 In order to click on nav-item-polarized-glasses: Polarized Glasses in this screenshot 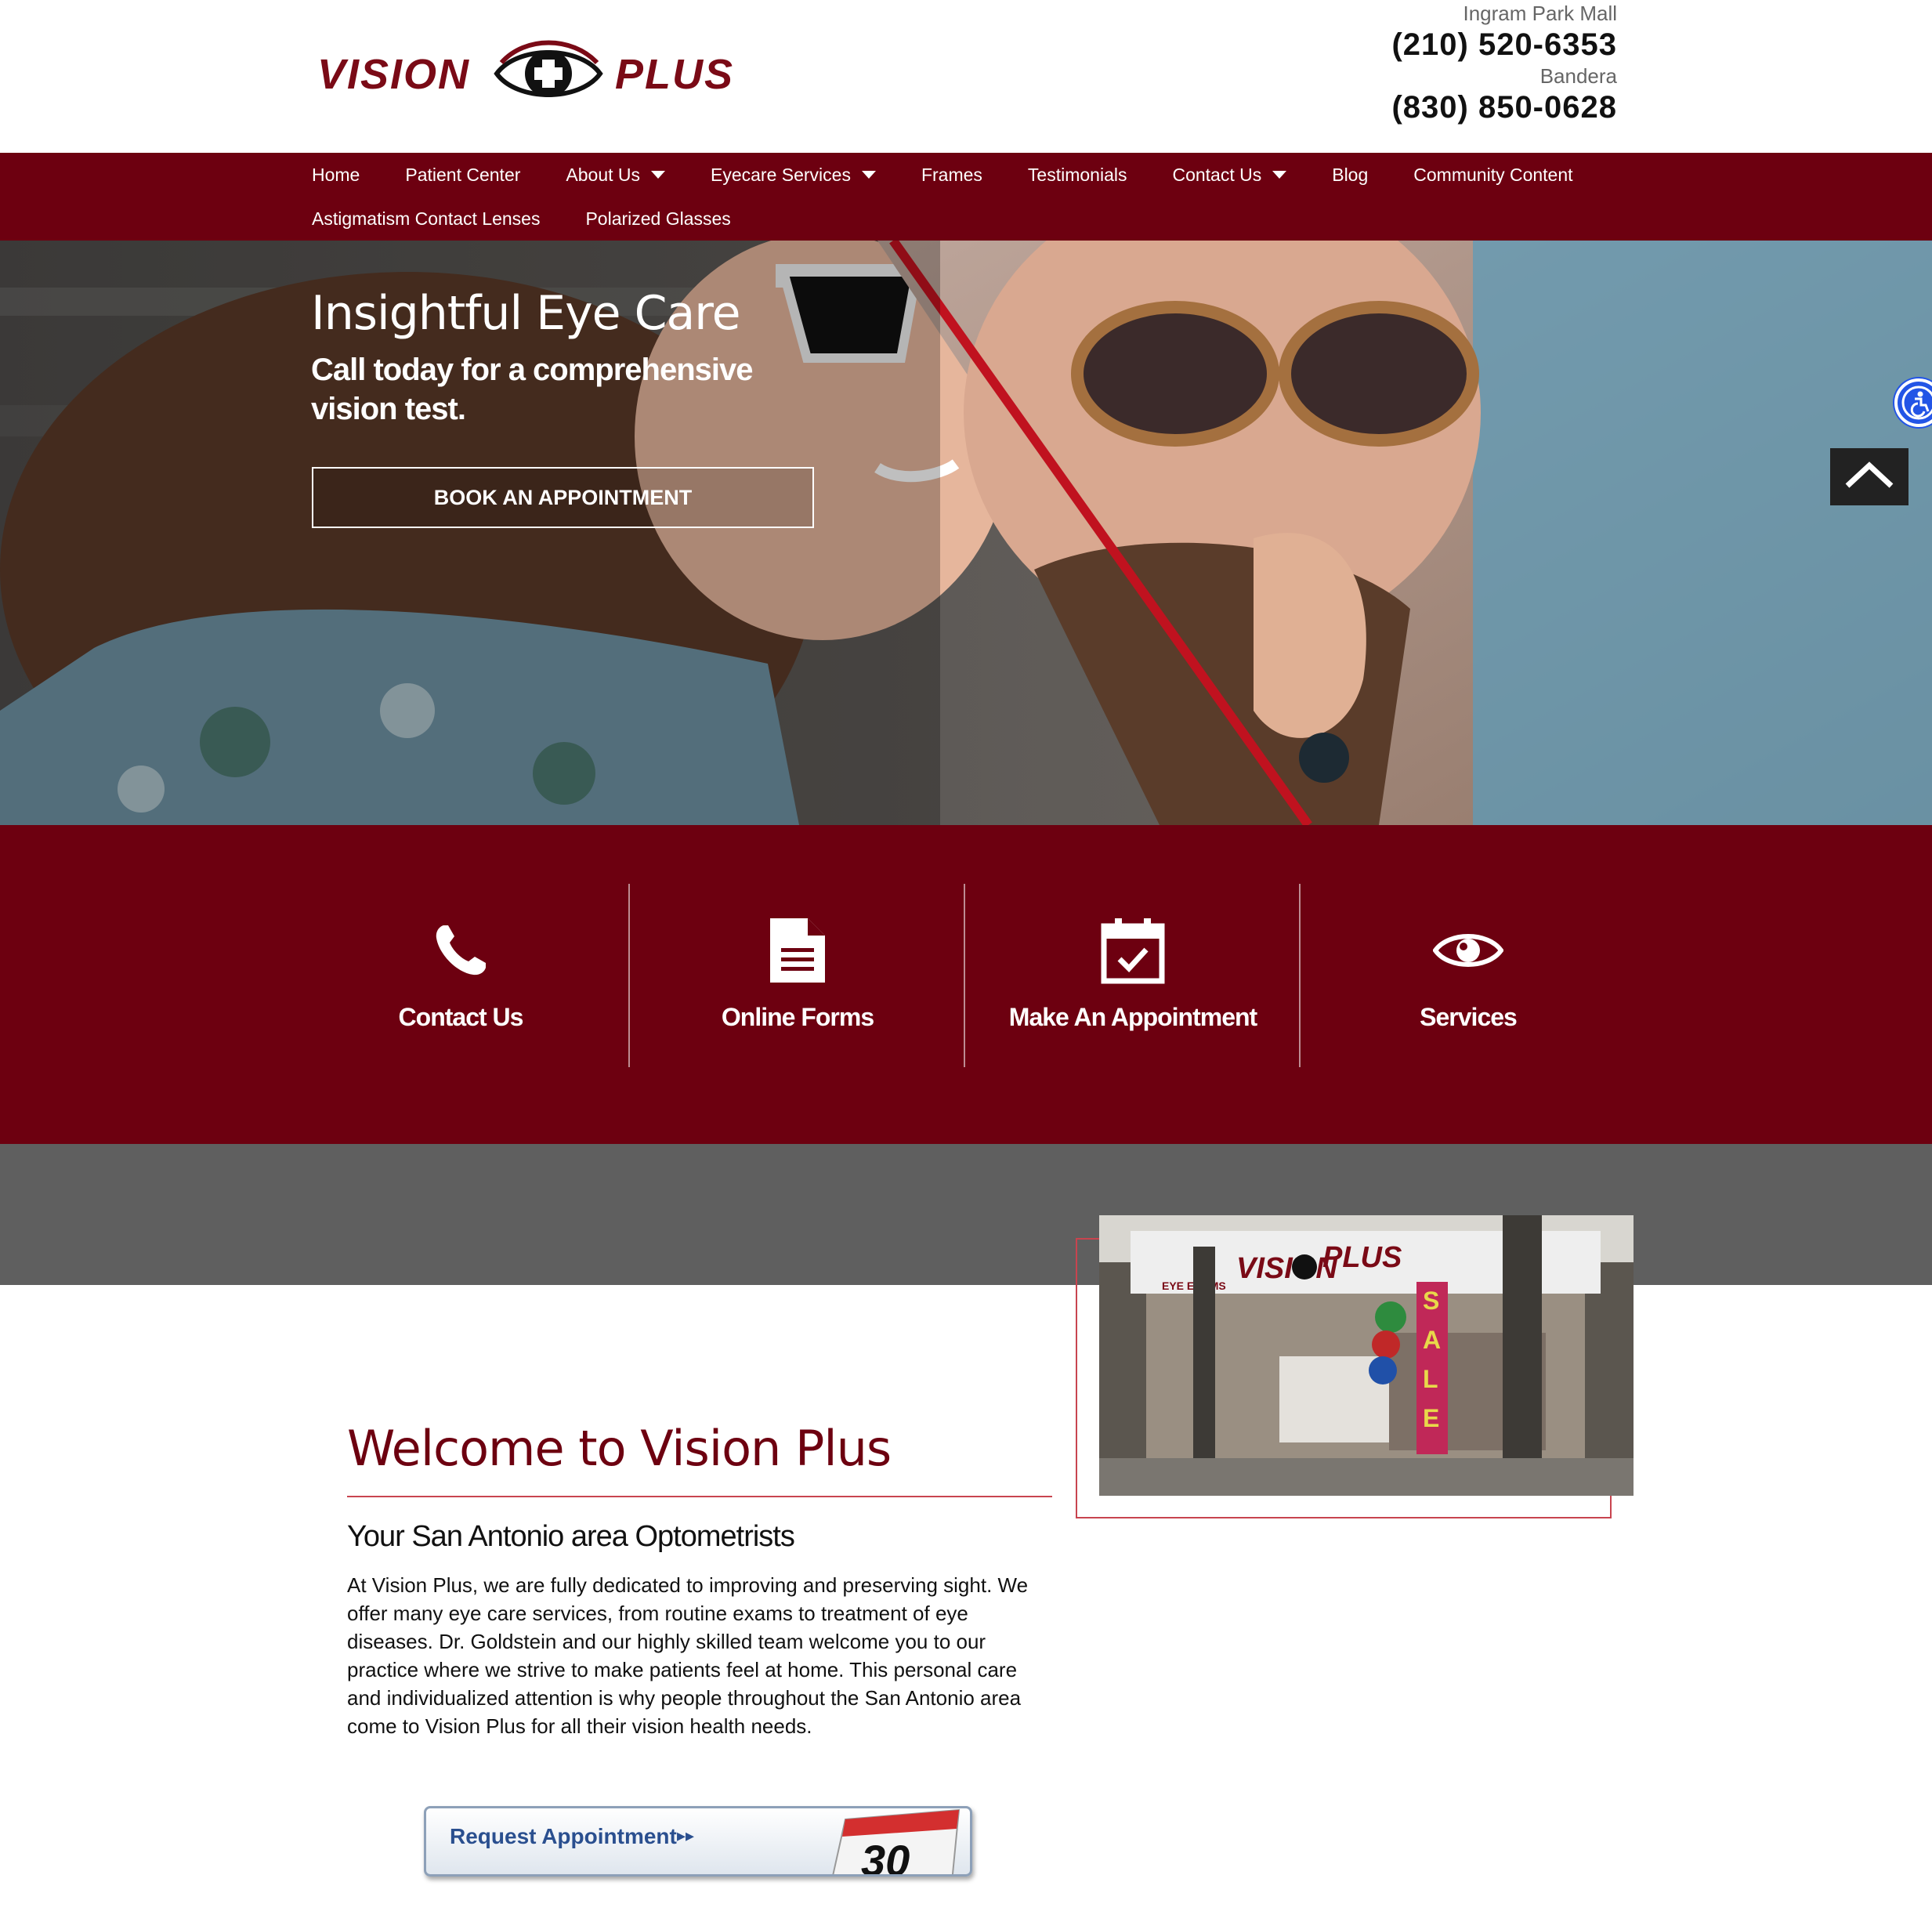, I will do `click(657, 219)`.